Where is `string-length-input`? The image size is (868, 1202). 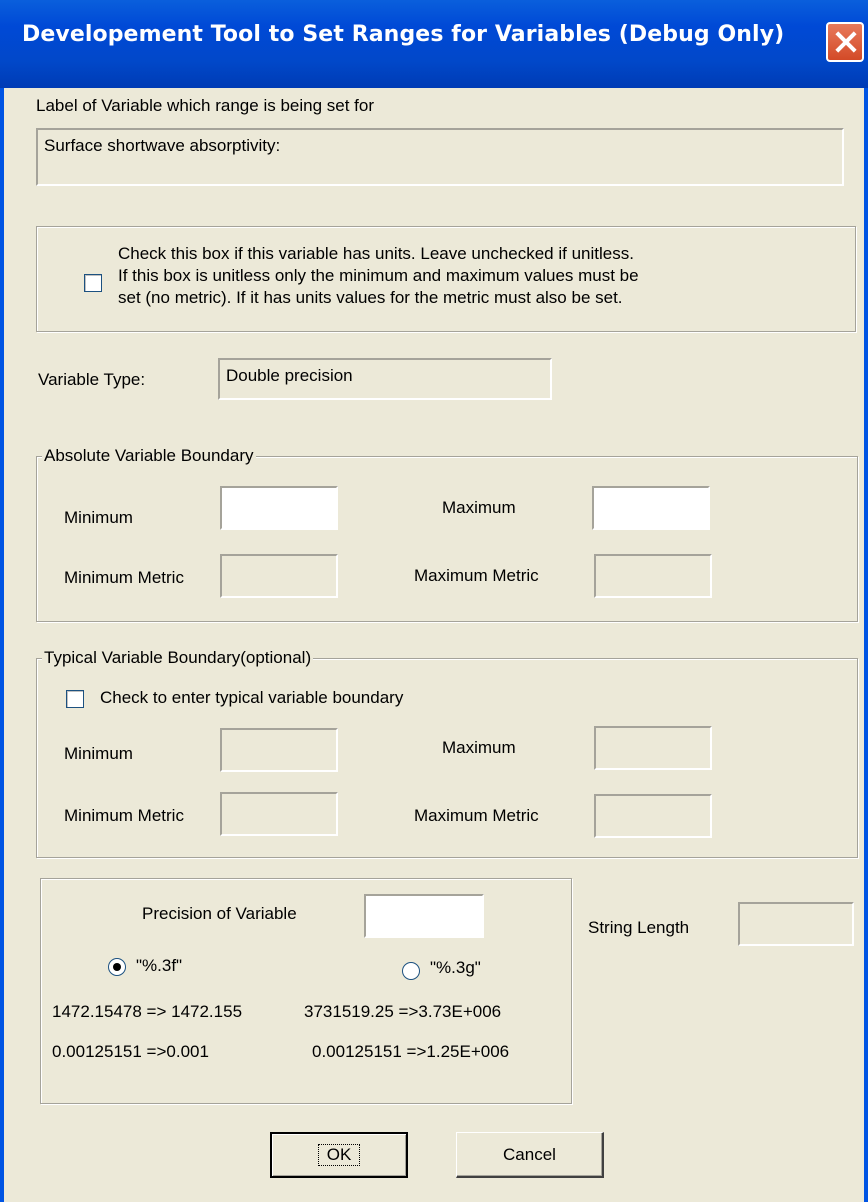 string-length-input is located at coordinates (796, 924).